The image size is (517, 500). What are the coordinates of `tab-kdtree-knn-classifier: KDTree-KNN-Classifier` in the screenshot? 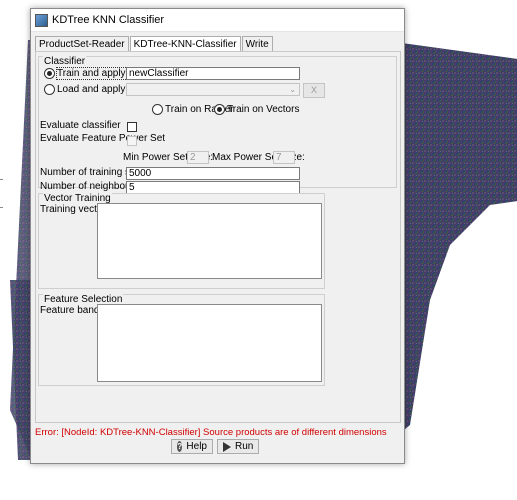 It's located at (185, 44).